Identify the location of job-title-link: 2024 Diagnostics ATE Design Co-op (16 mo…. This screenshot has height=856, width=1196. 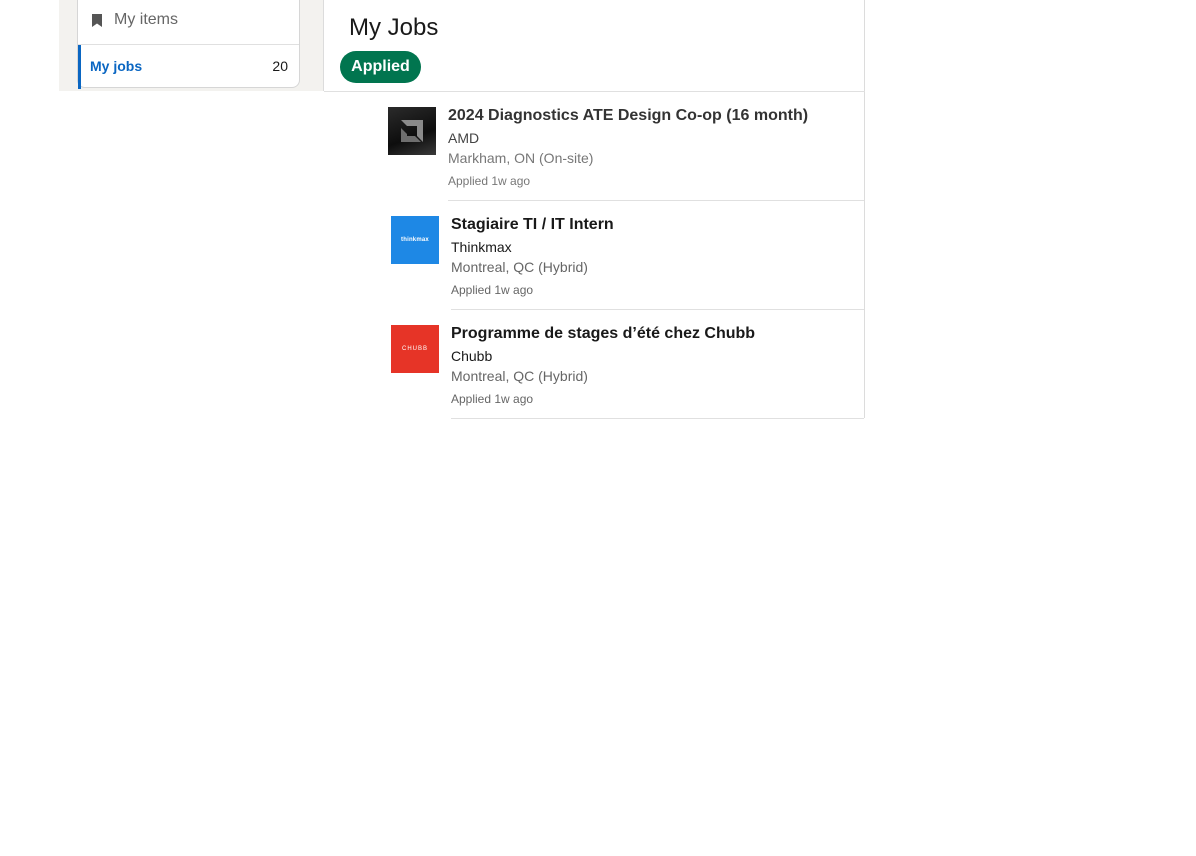
(628, 116).